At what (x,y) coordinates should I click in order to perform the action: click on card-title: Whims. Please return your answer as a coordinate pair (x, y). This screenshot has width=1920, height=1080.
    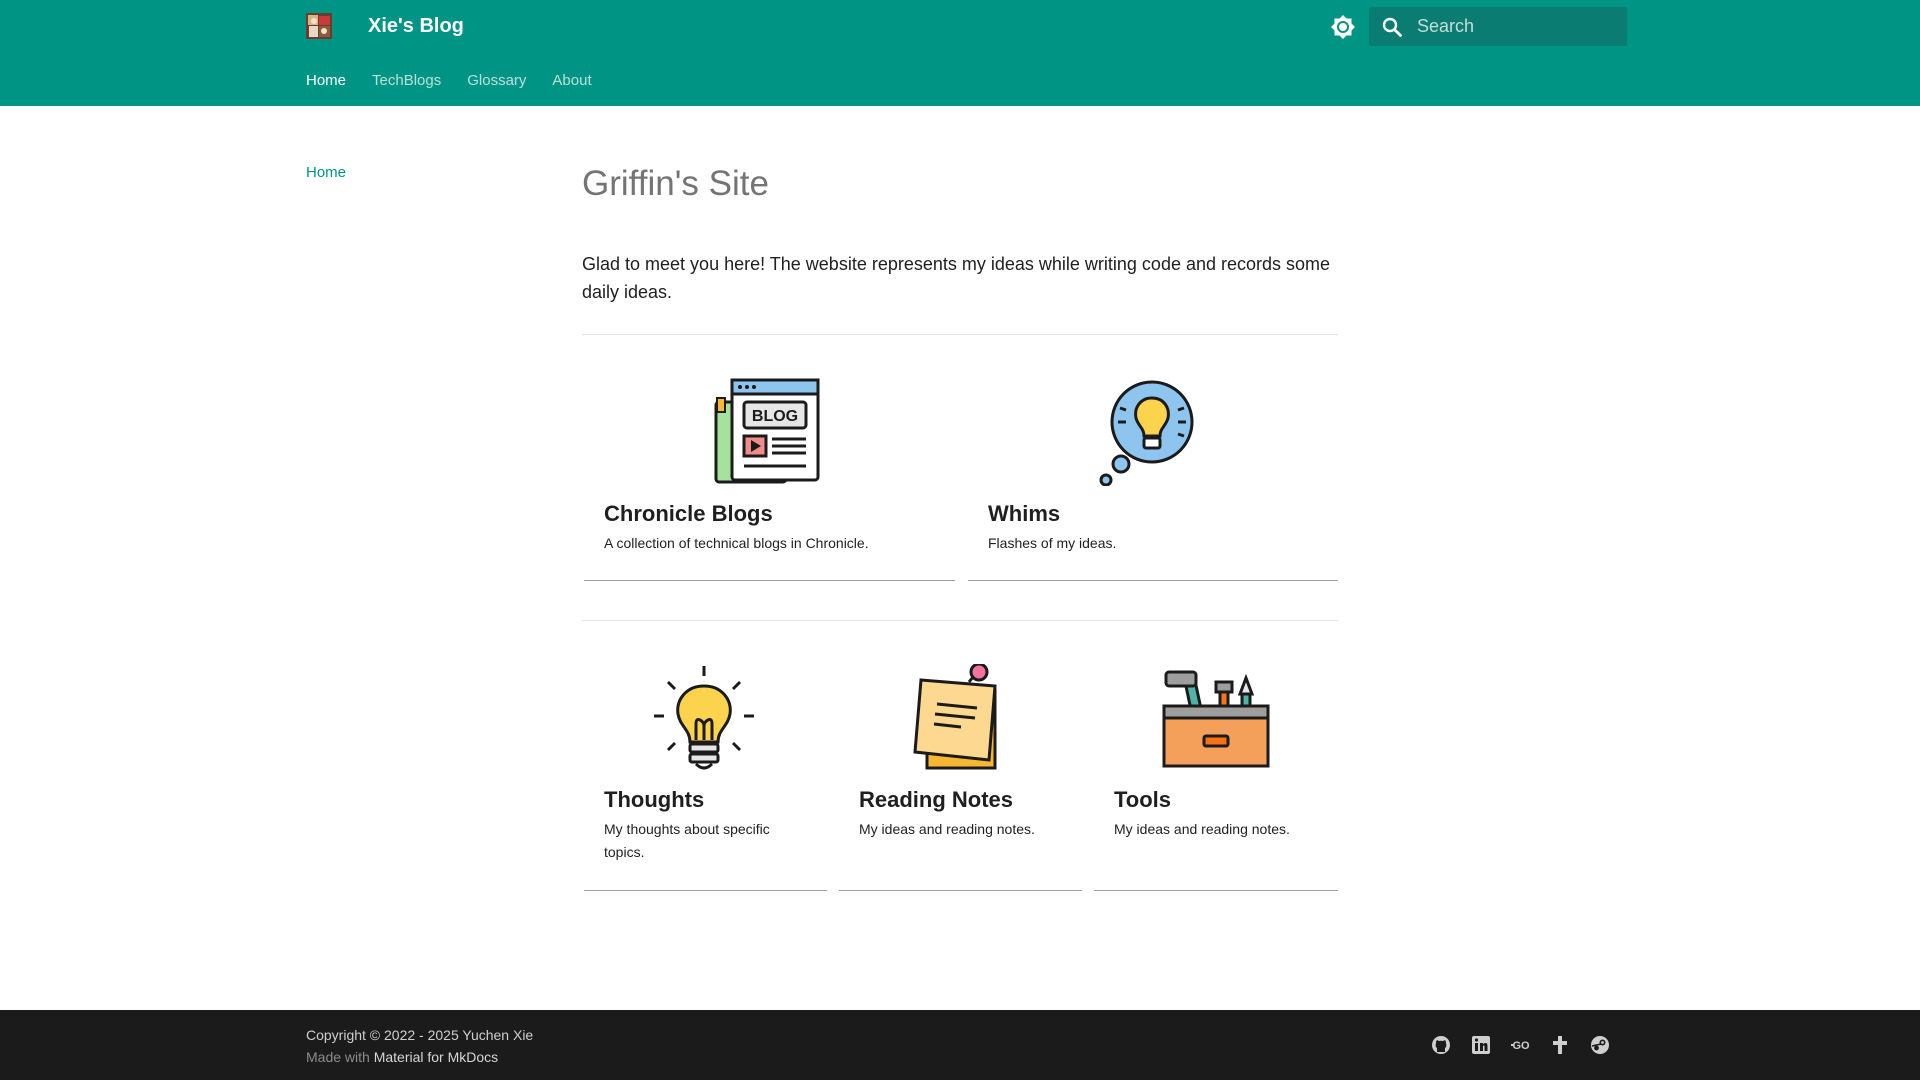
    Looking at the image, I should click on (1024, 513).